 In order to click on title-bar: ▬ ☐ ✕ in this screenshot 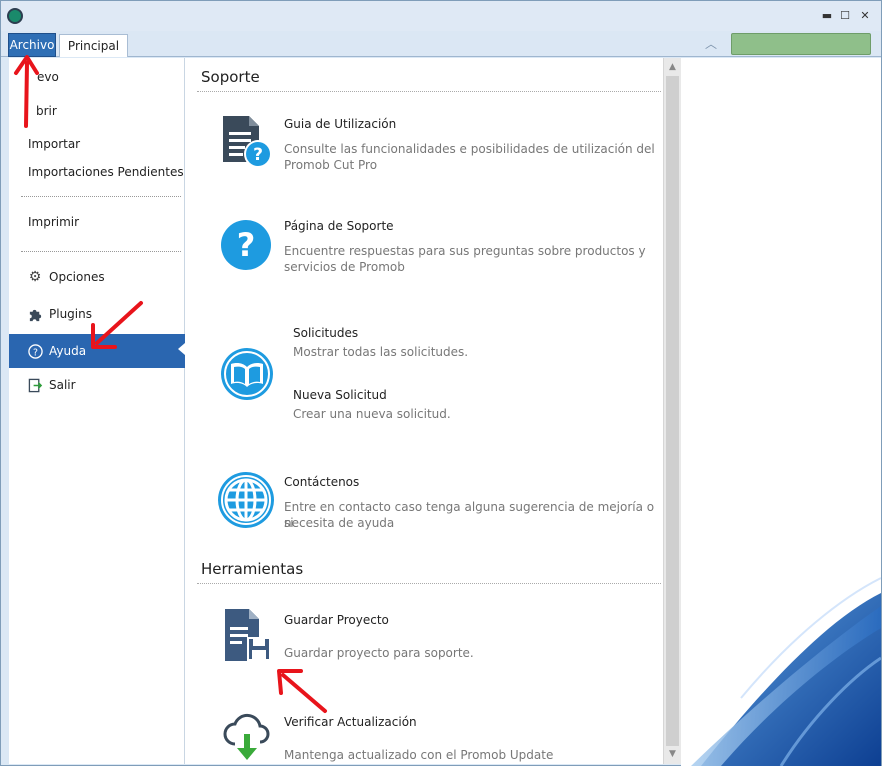, I will do `click(441, 16)`.